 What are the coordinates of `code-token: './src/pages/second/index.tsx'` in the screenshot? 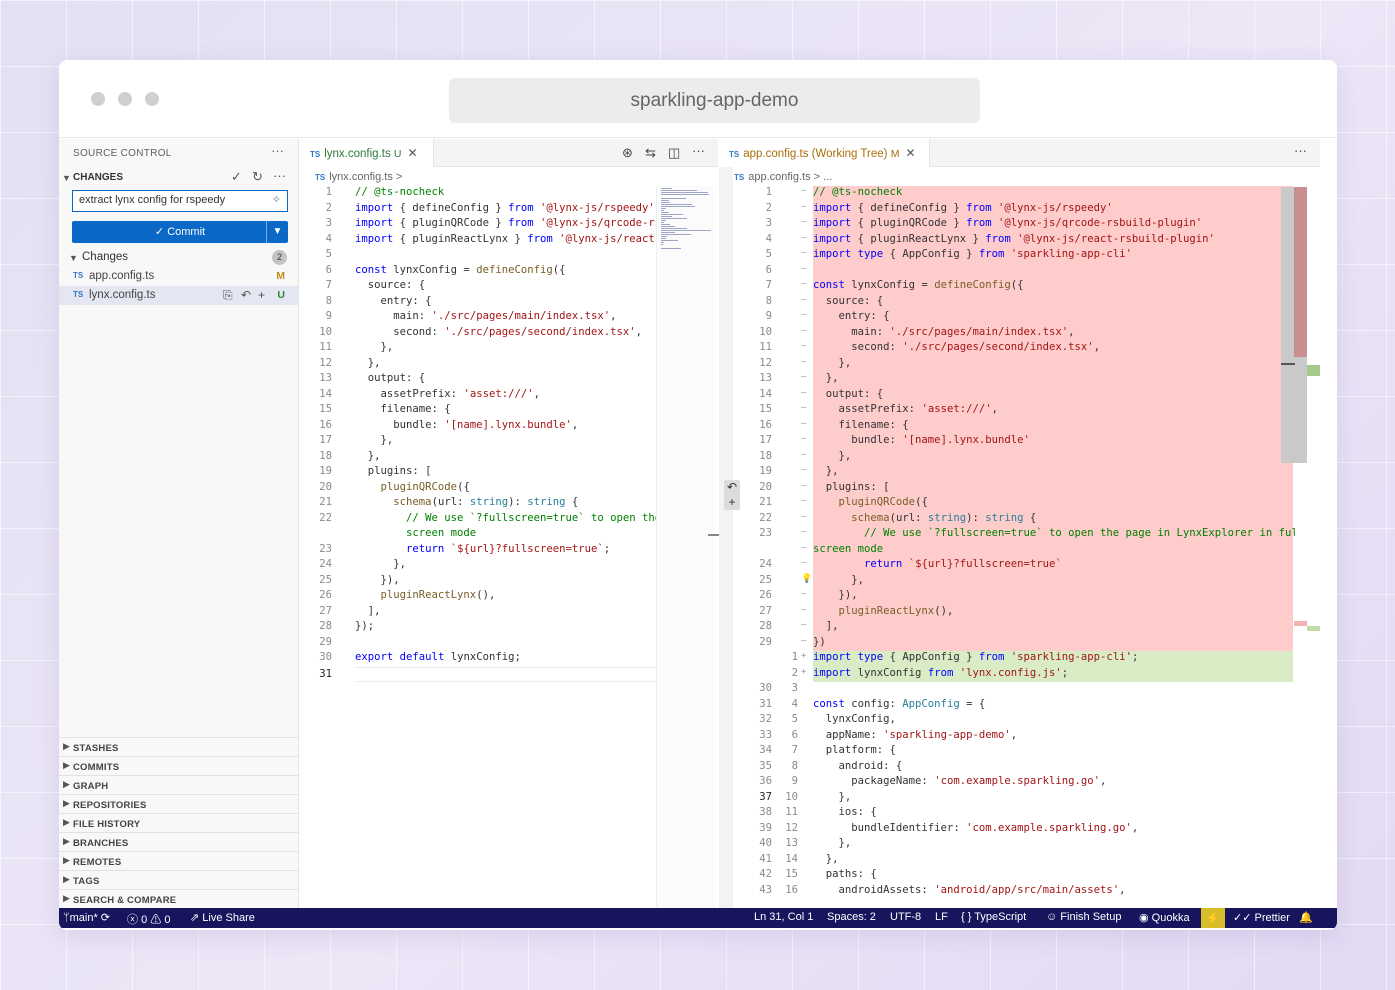 It's located at (540, 331).